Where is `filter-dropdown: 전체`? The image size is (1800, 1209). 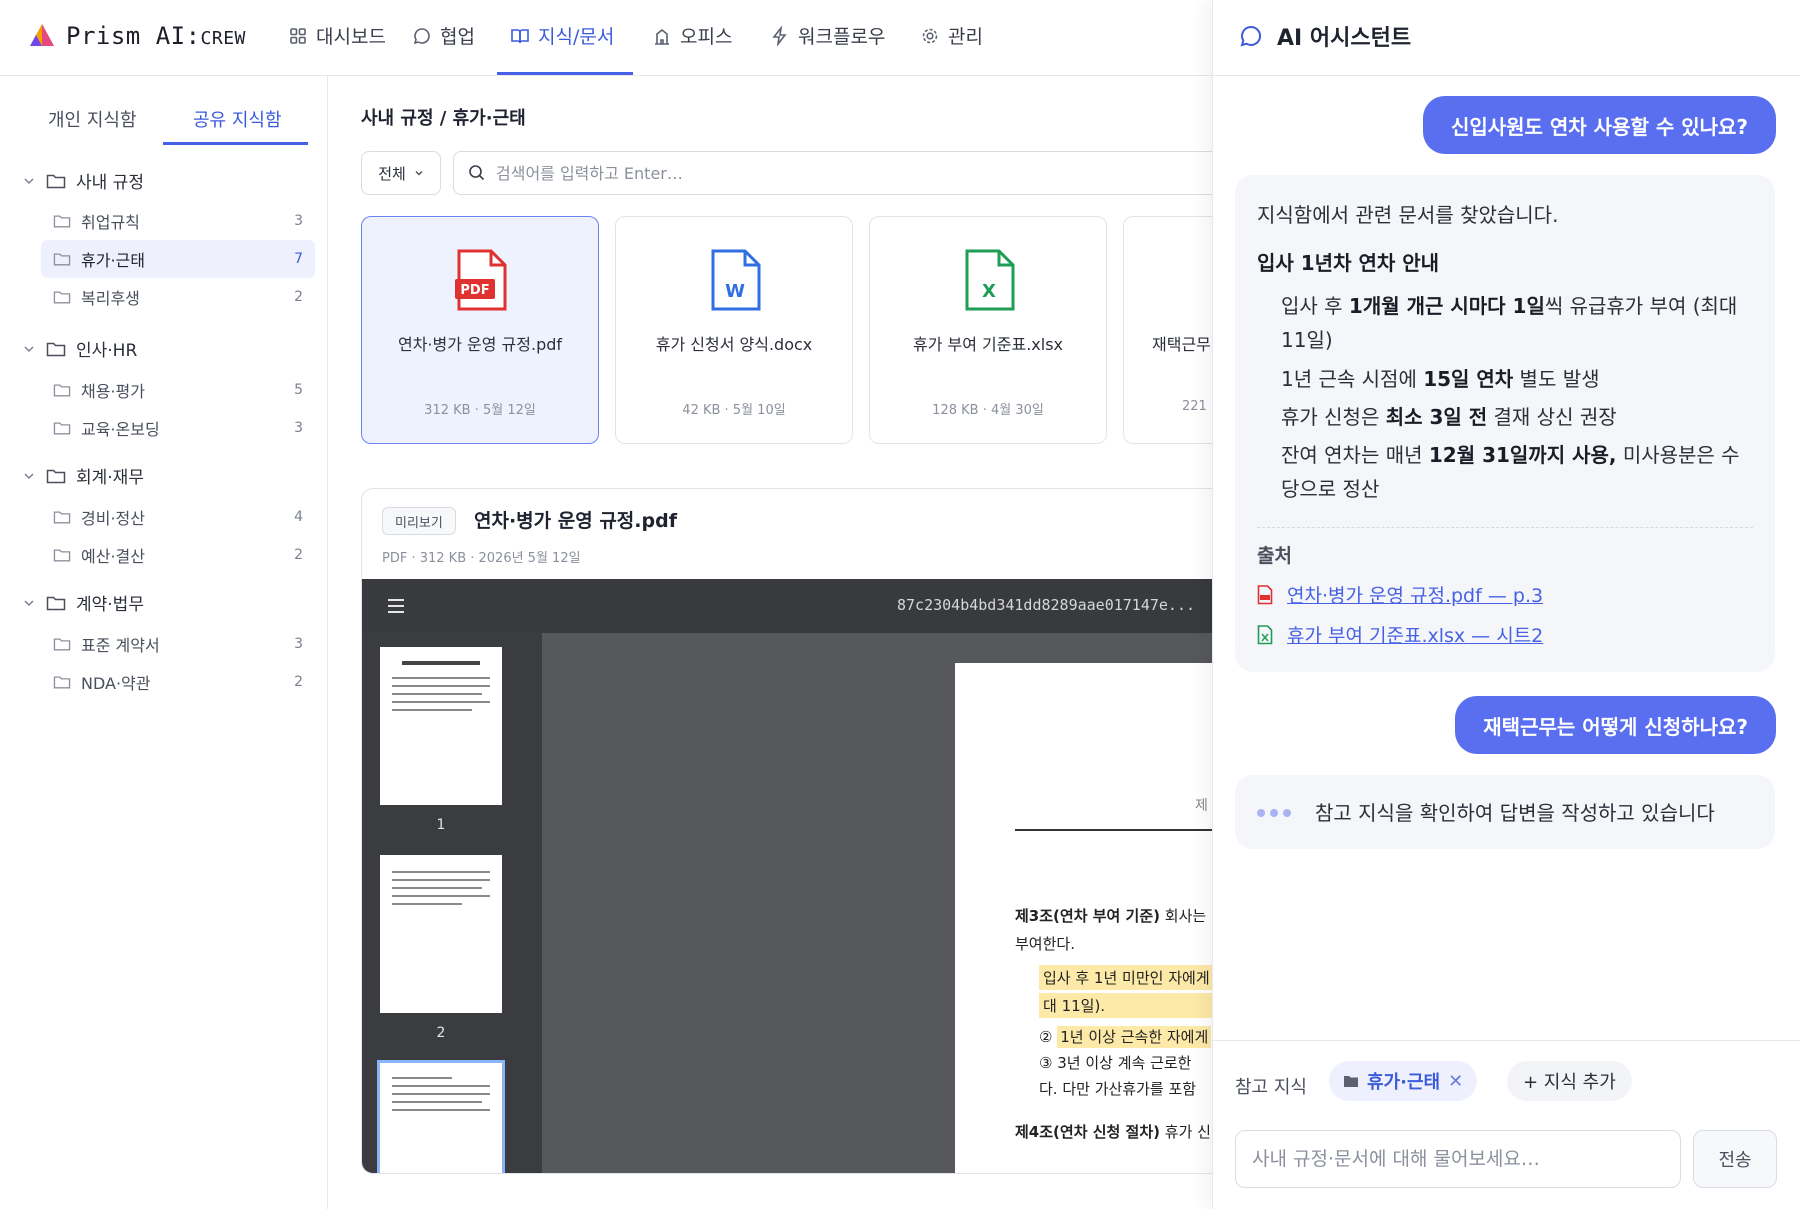 filter-dropdown: 전체 is located at coordinates (401, 173).